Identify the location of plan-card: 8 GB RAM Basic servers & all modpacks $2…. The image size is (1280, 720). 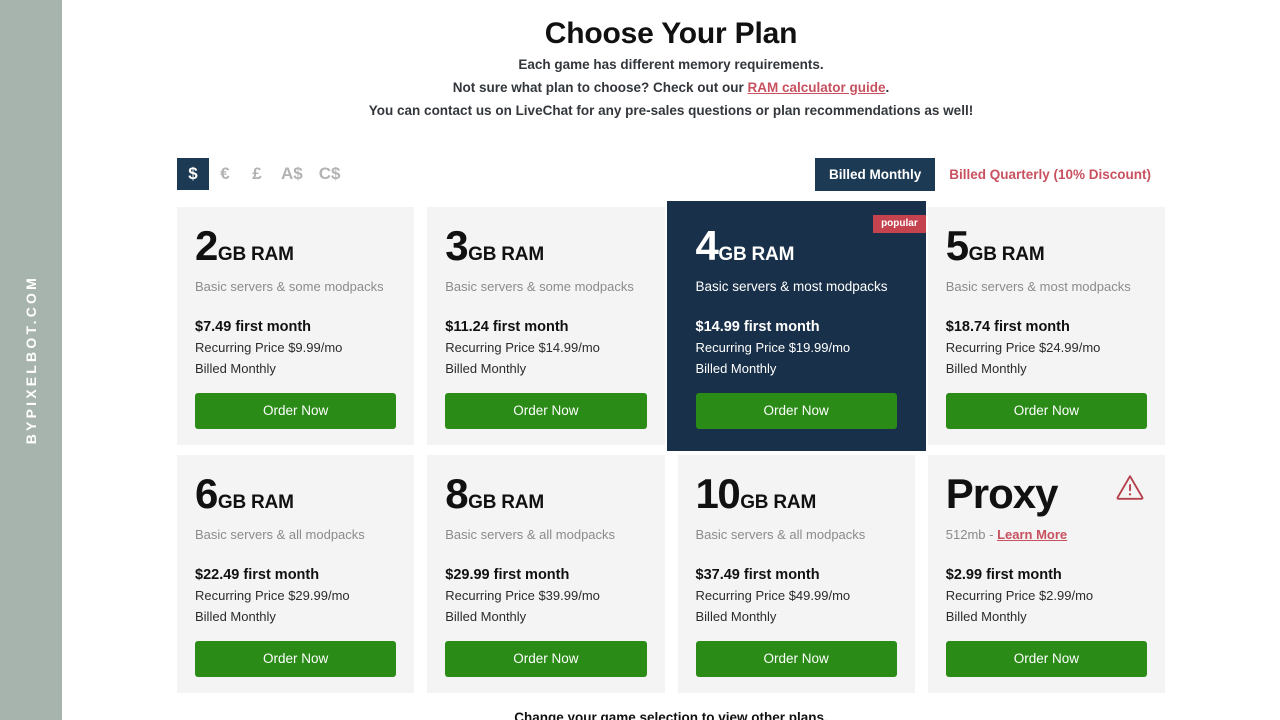
(546, 574).